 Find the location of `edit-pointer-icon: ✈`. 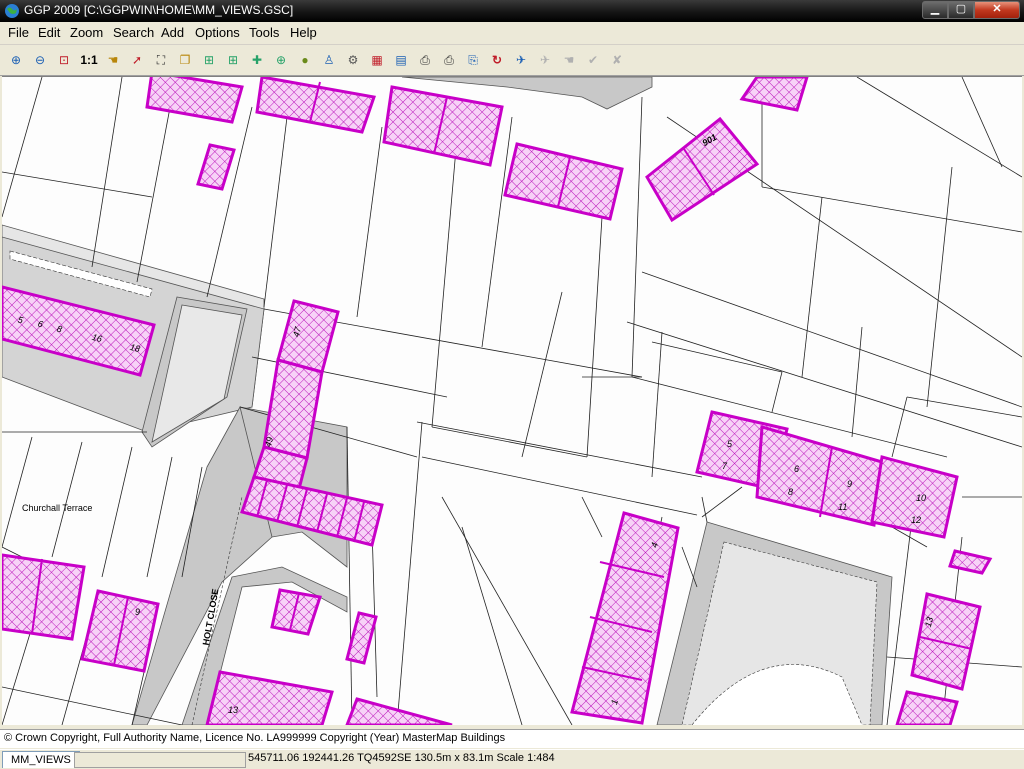

edit-pointer-icon: ✈ is located at coordinates (521, 60).